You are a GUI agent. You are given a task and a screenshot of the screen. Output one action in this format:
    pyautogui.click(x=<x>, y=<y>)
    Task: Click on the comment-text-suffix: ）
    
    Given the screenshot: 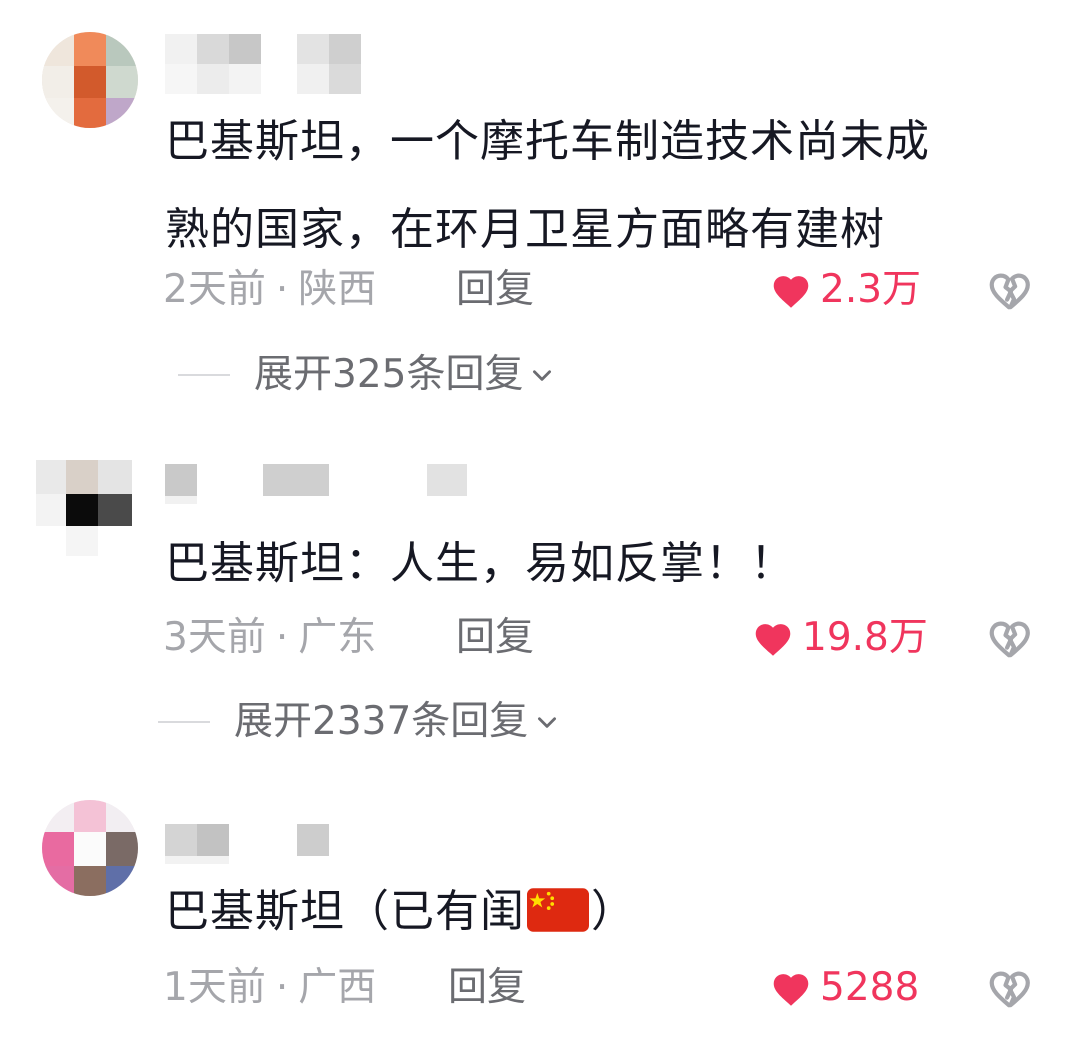 What is the action you would take?
    pyautogui.click(x=613, y=911)
    